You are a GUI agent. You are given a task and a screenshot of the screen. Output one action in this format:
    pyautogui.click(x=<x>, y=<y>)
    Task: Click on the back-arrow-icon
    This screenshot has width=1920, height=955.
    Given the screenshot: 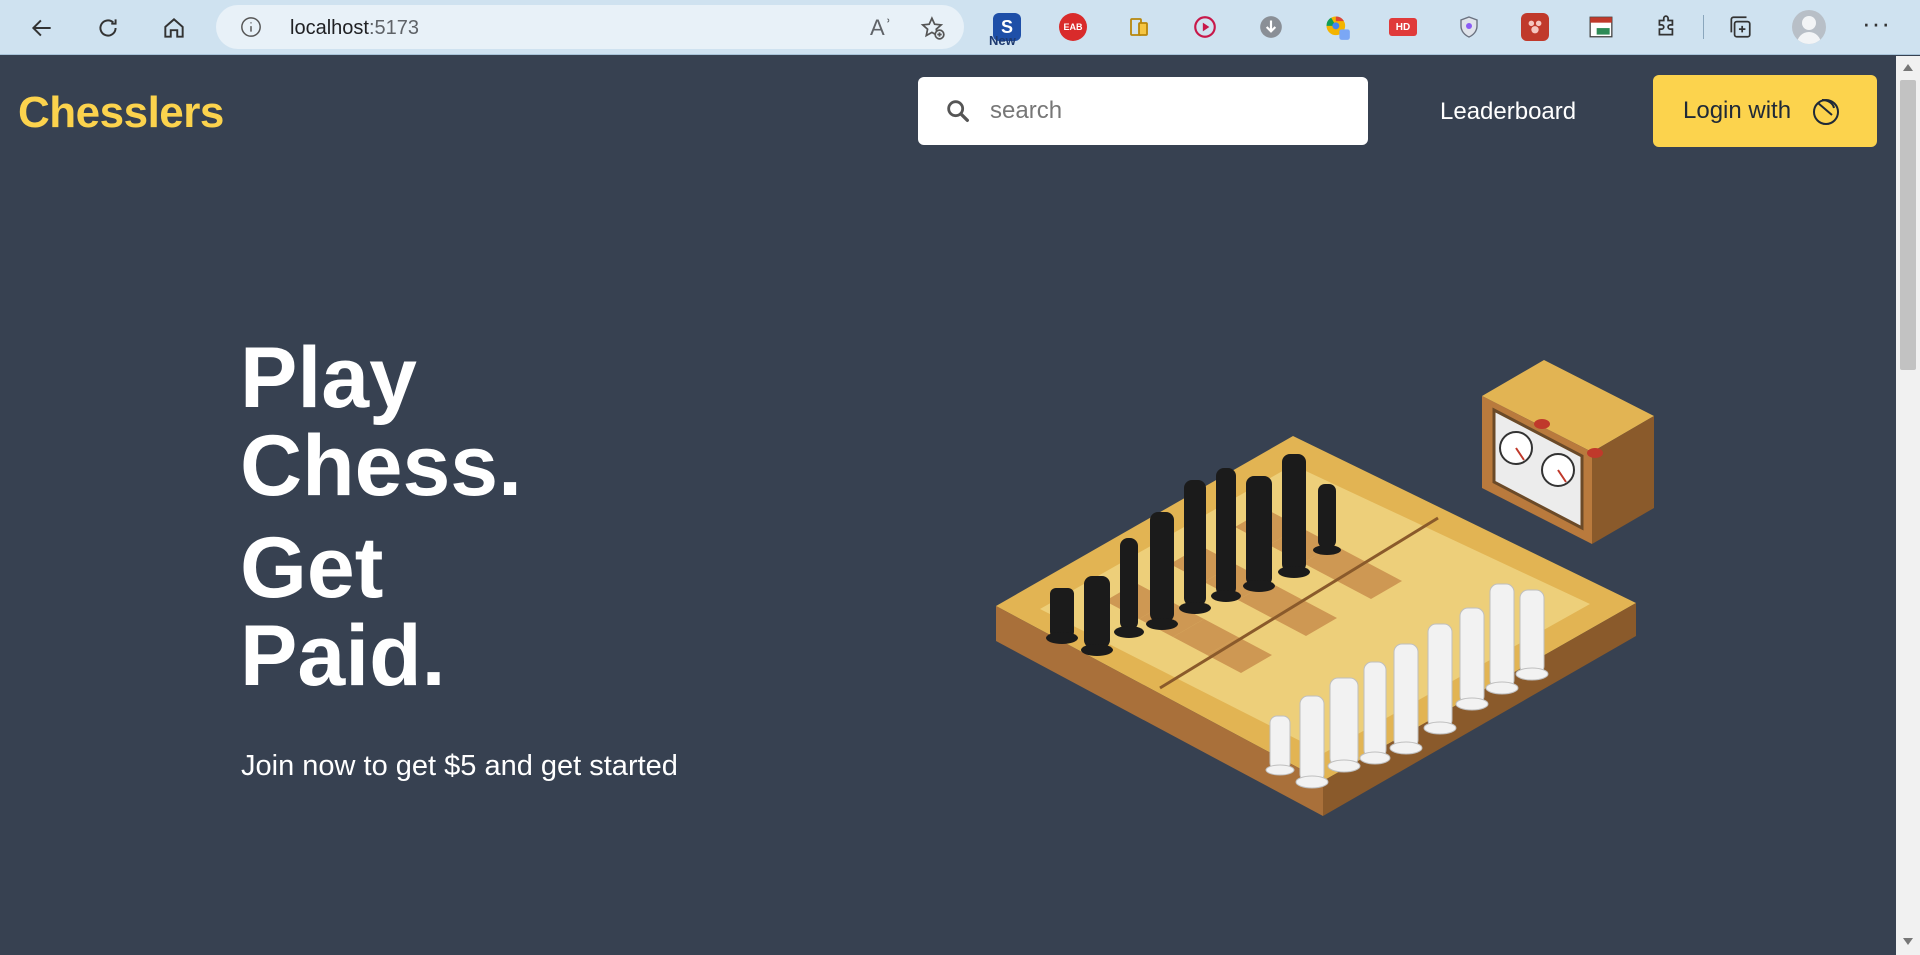 What is the action you would take?
    pyautogui.click(x=41, y=28)
    